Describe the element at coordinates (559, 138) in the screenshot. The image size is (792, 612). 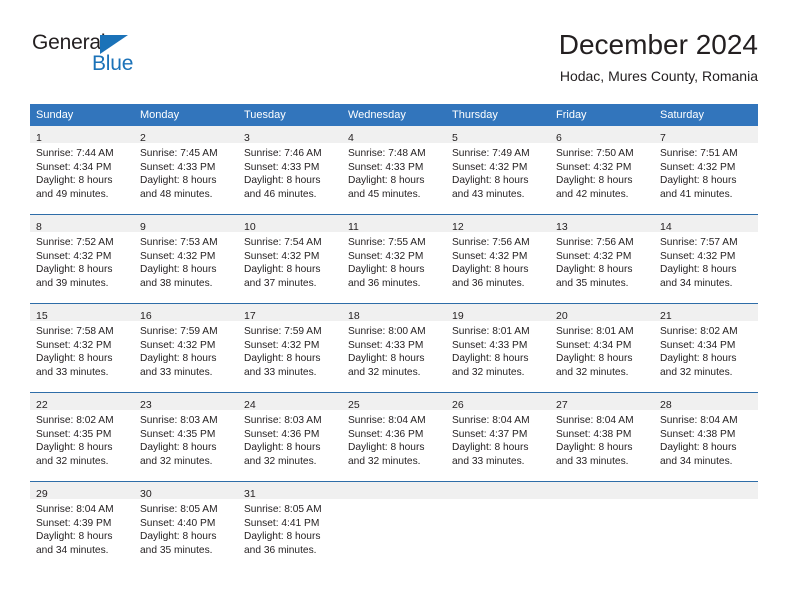
I see `day-number: 6` at that location.